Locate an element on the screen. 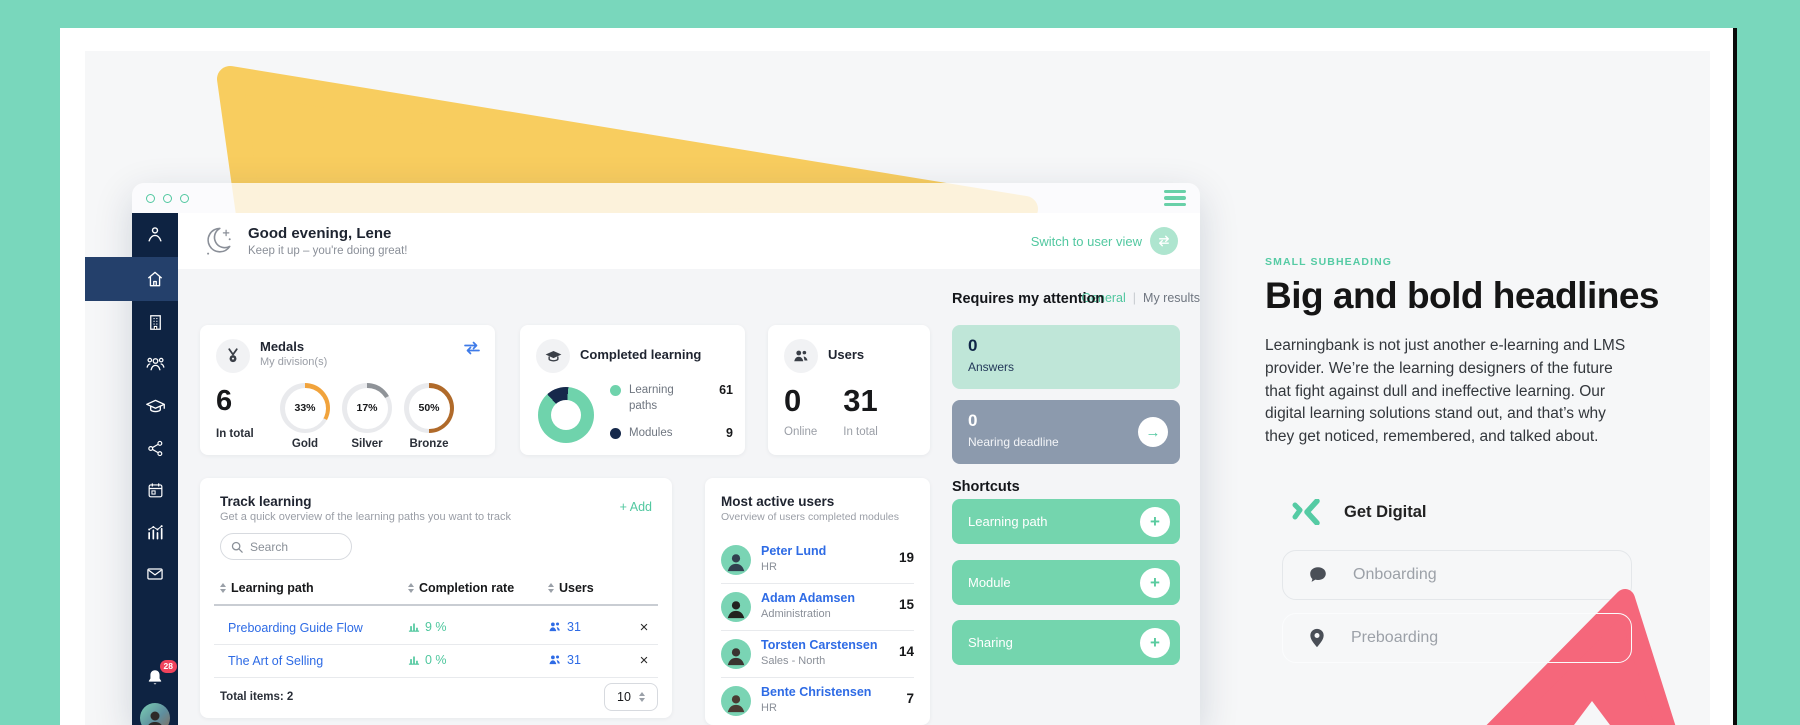  group-icon is located at coordinates (155, 363).